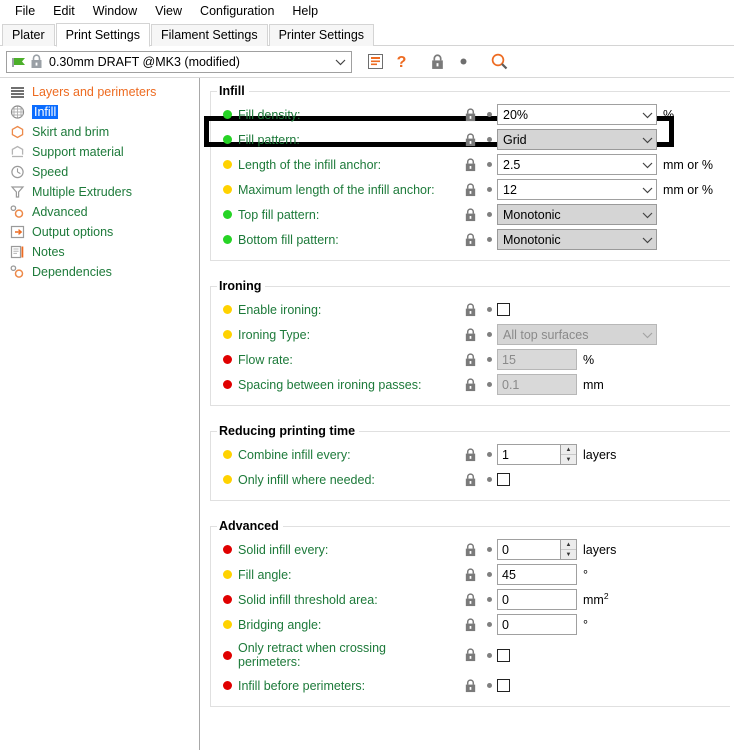  What do you see at coordinates (179, 61) in the screenshot?
I see `preset-combobox: 0.30mm DRAFT @MK3 (modified)` at bounding box center [179, 61].